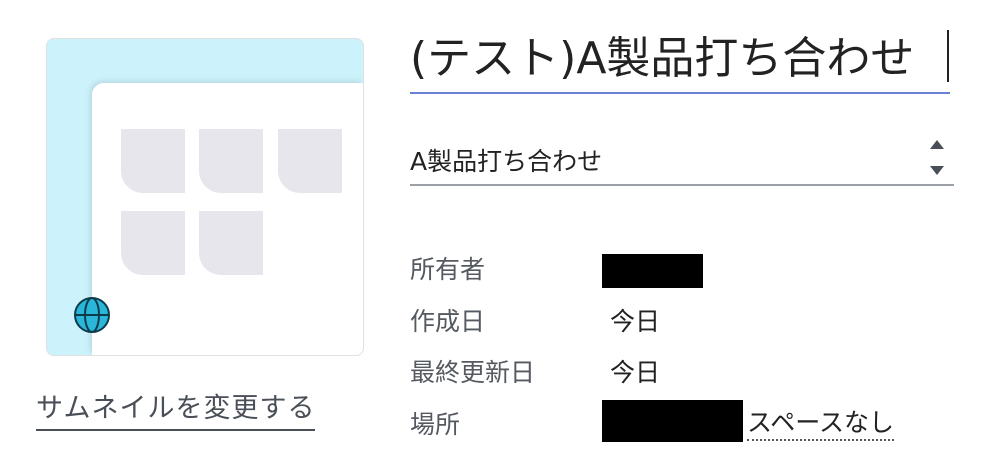 The height and width of the screenshot is (457, 984). What do you see at coordinates (635, 321) in the screenshot?
I see `created-value: 今日` at bounding box center [635, 321].